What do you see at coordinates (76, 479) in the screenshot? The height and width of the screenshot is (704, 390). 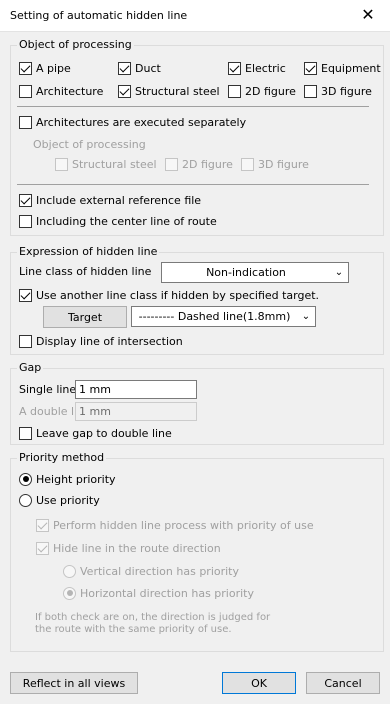 I see `radio-label: Height priority` at bounding box center [76, 479].